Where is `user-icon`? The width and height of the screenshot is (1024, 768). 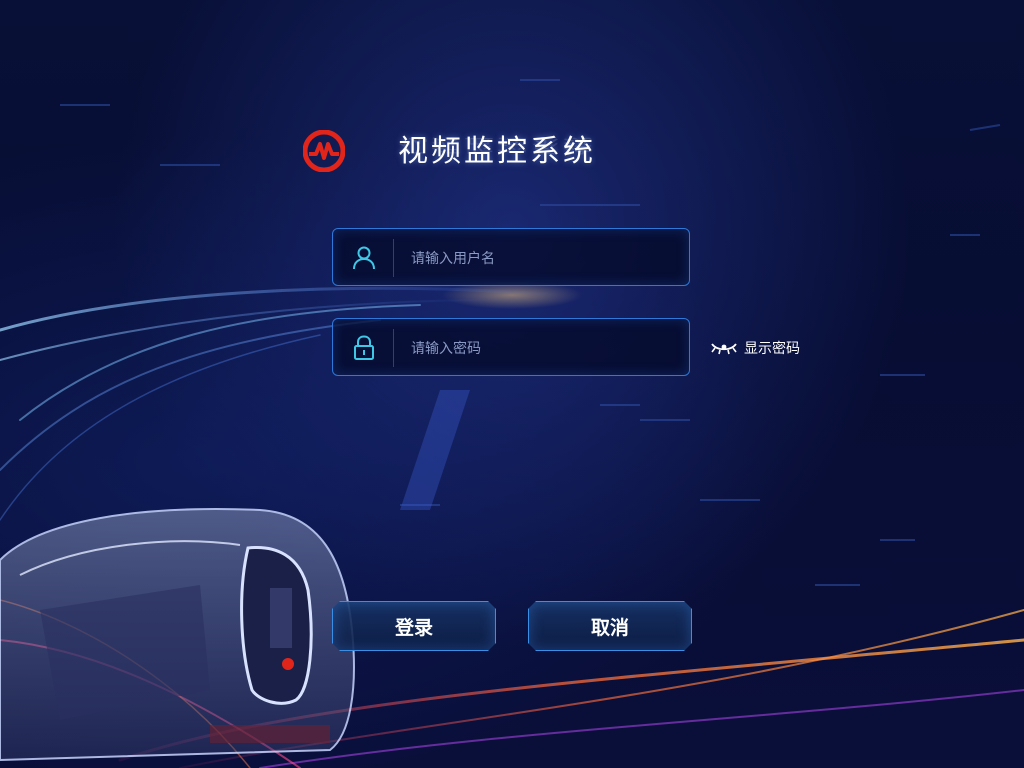 user-icon is located at coordinates (364, 258).